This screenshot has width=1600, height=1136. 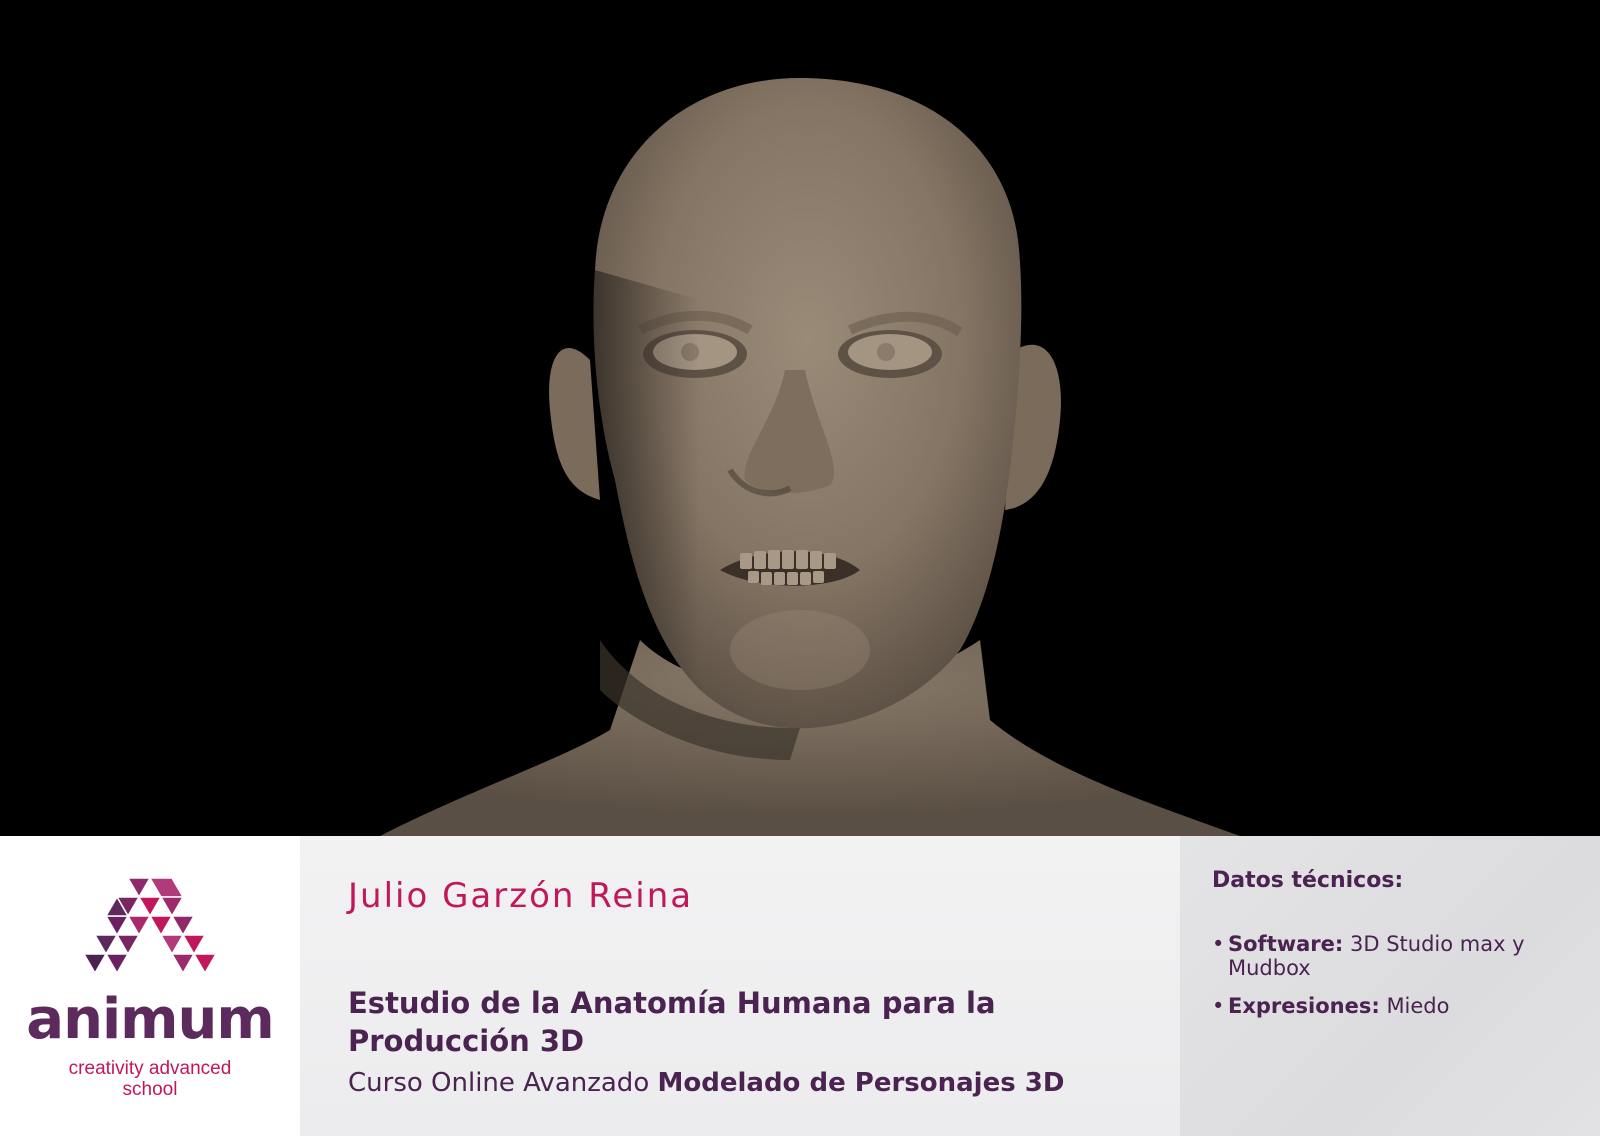 I want to click on course-name: Modelado de Personajes 3D, so click(x=861, y=1083).